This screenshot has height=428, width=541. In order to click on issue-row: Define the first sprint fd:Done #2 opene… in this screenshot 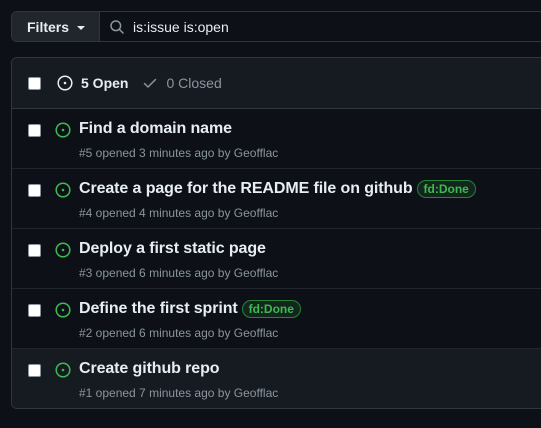, I will do `click(276, 319)`.